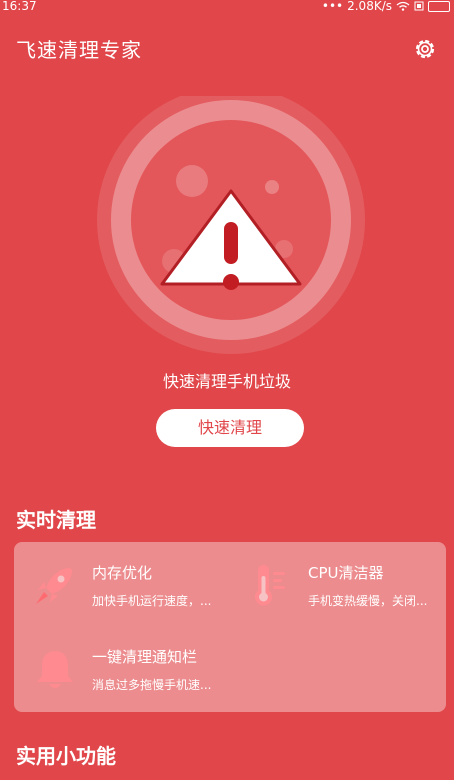 The height and width of the screenshot is (780, 454). Describe the element at coordinates (66, 756) in the screenshot. I see `section-title-tools: 实用小功能` at that location.